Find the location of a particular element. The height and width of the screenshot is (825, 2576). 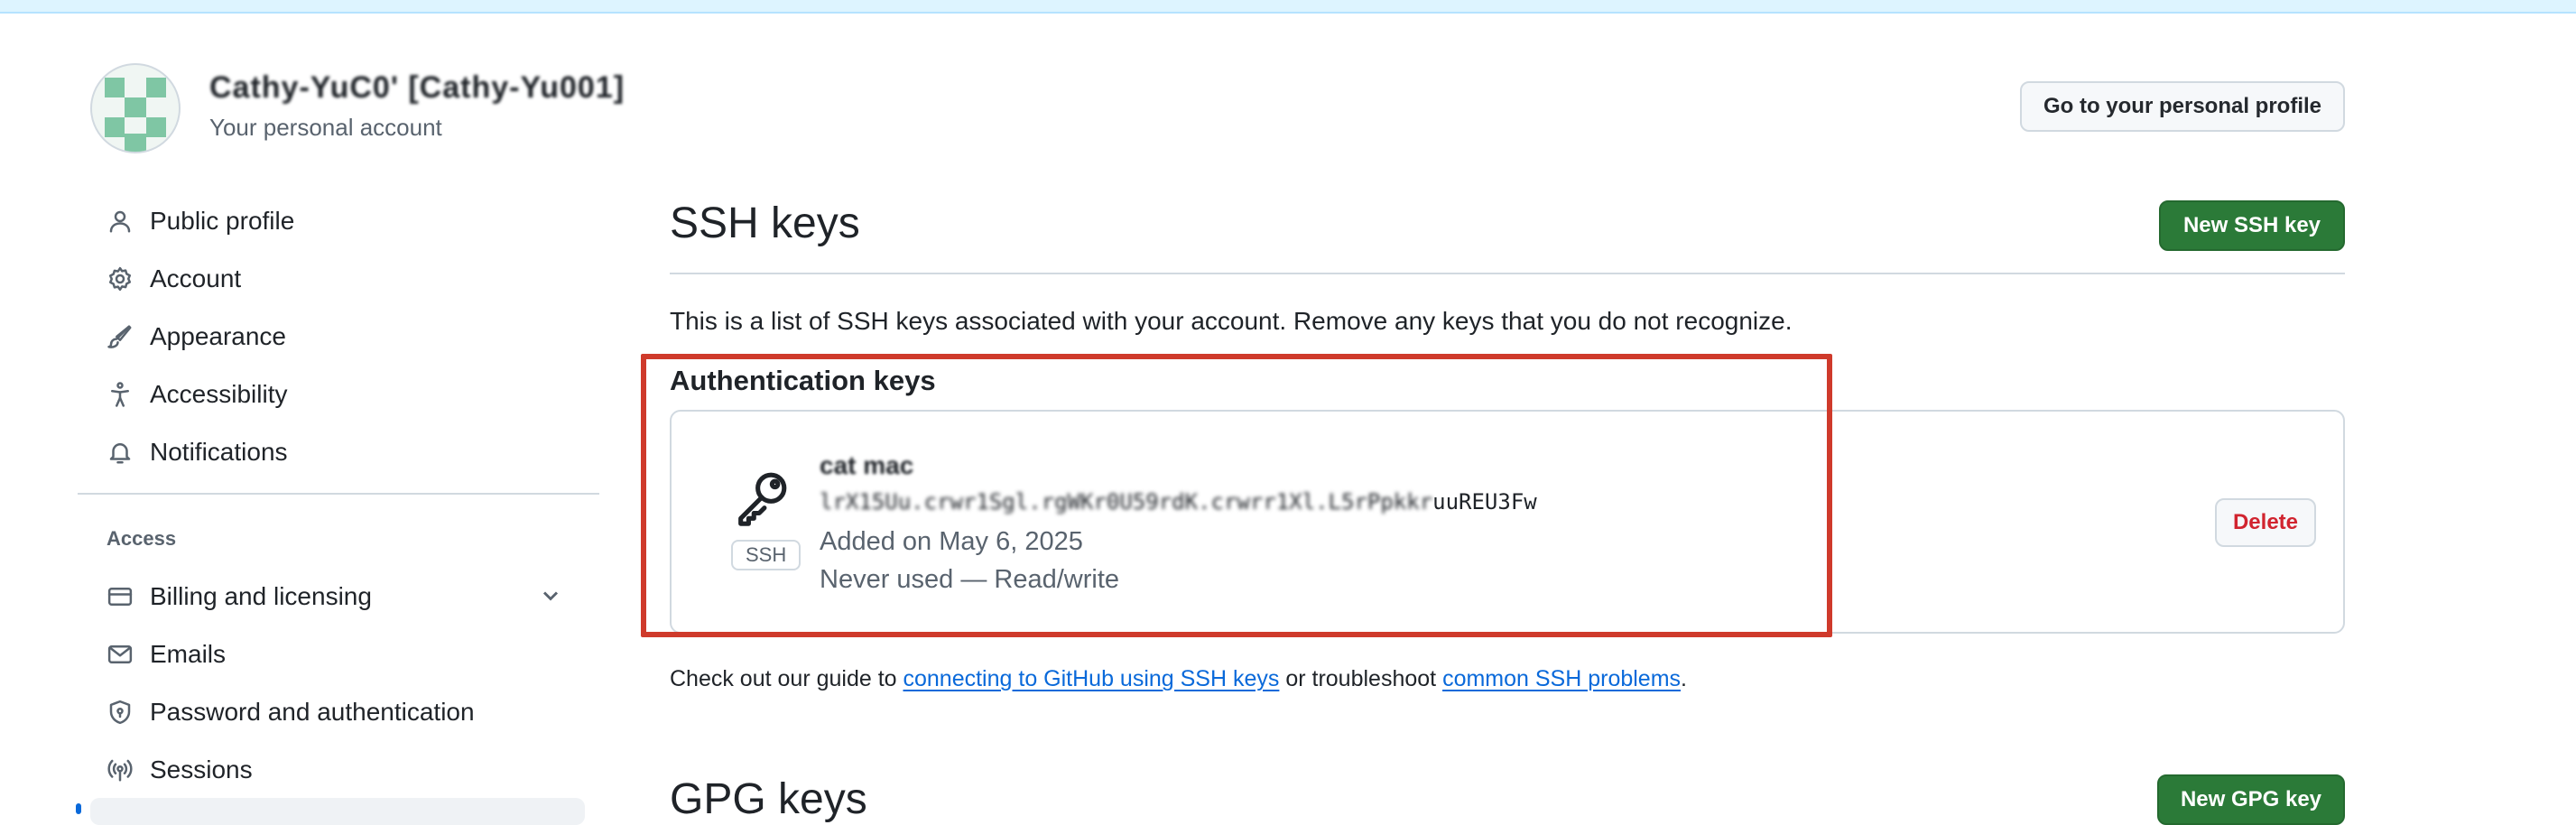

active-indicator is located at coordinates (78, 808).